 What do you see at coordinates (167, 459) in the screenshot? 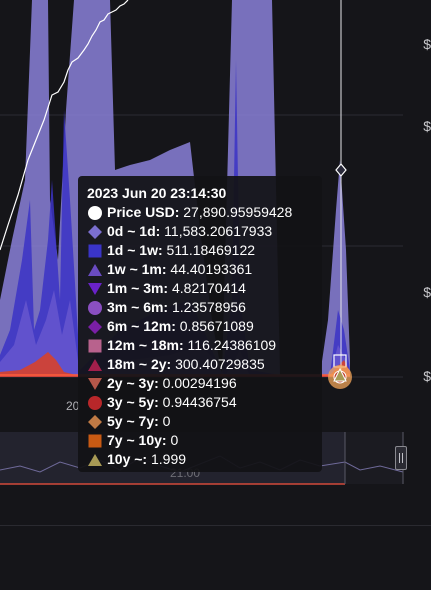
I see `tooltip-series-value: 1.999` at bounding box center [167, 459].